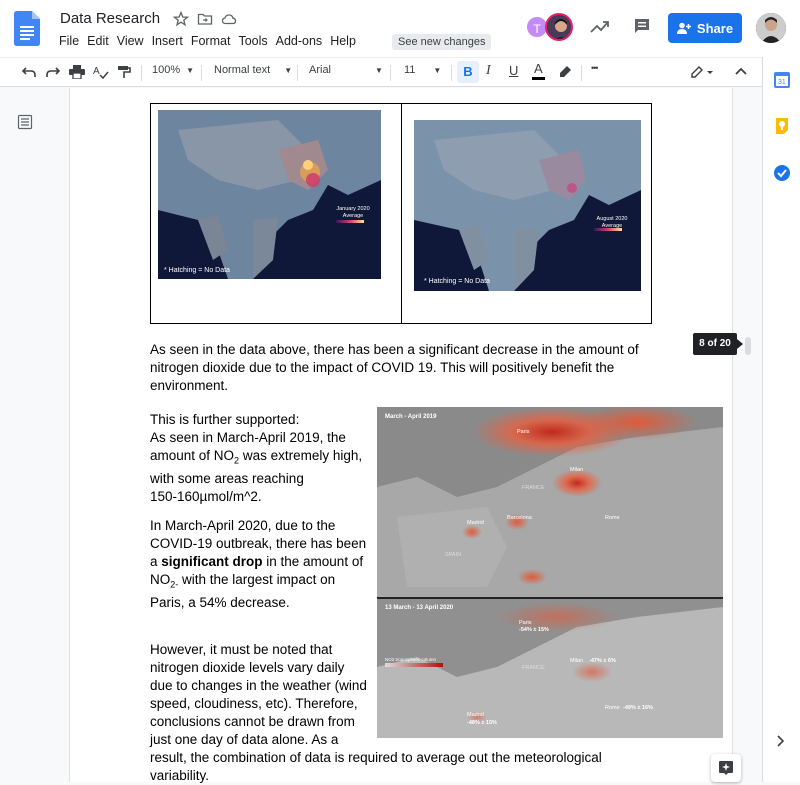  I want to click on underline-button: U, so click(513, 70).